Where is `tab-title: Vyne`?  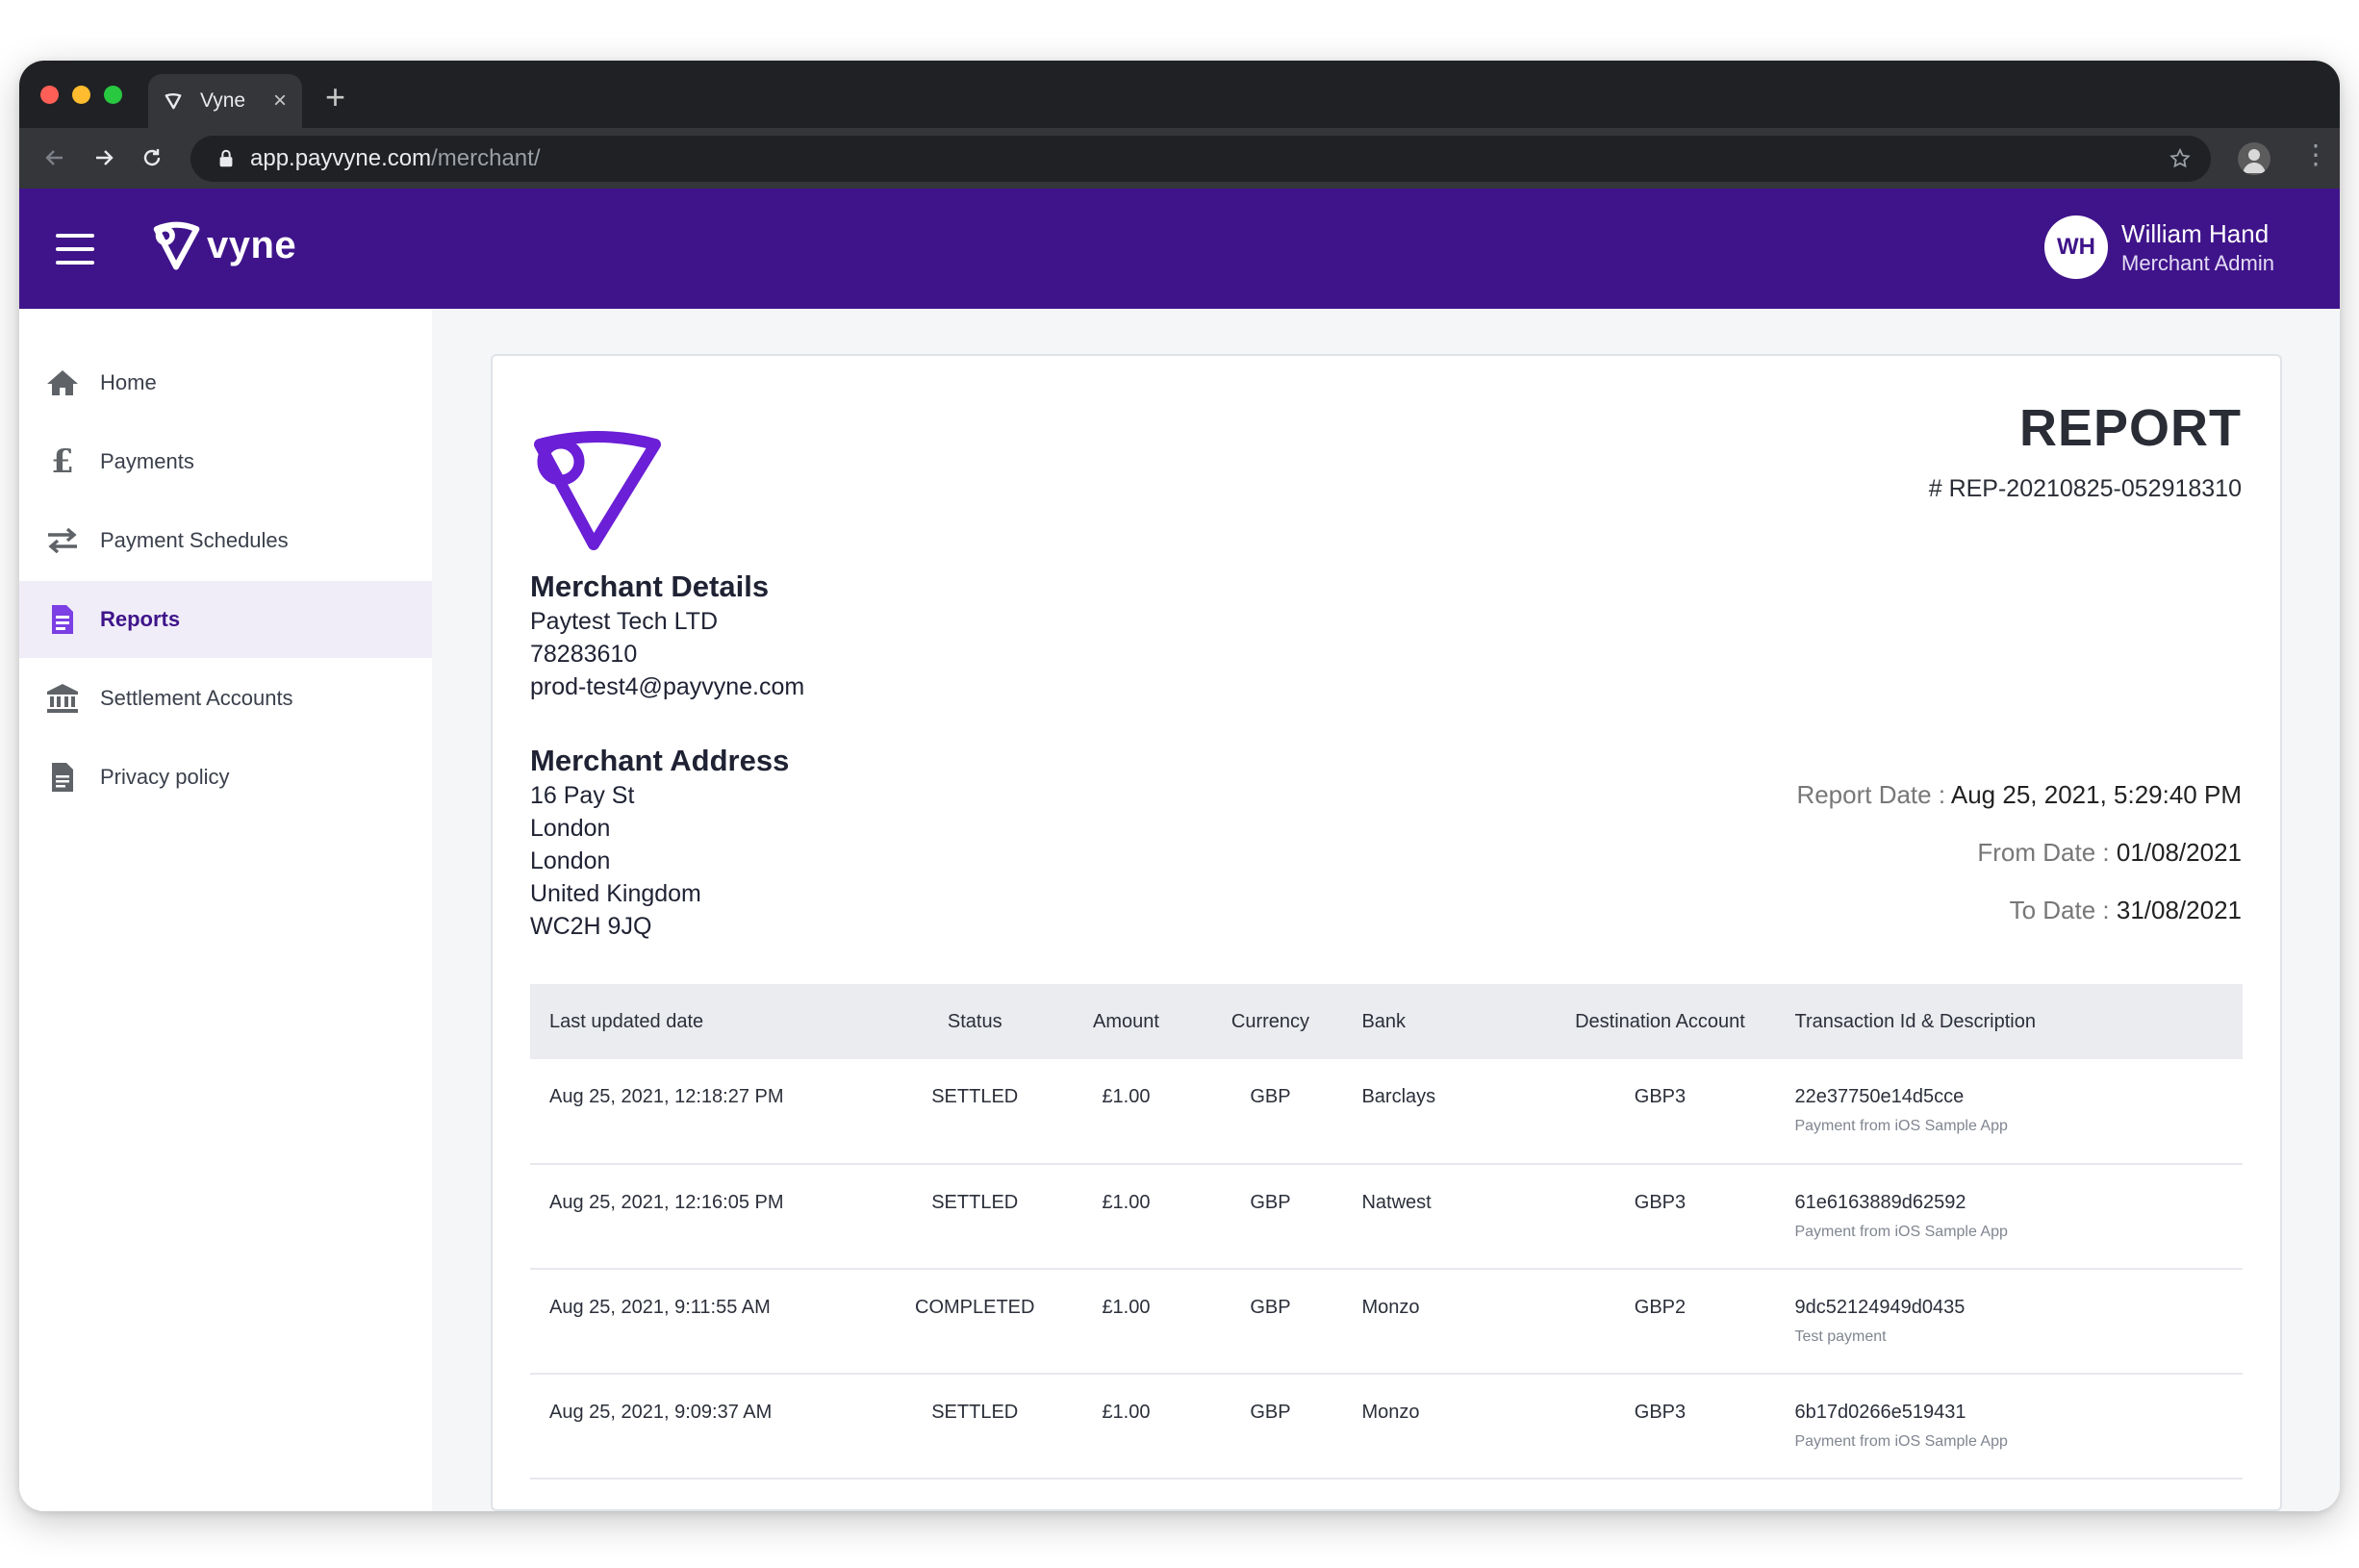 tab-title: Vyne is located at coordinates (223, 100).